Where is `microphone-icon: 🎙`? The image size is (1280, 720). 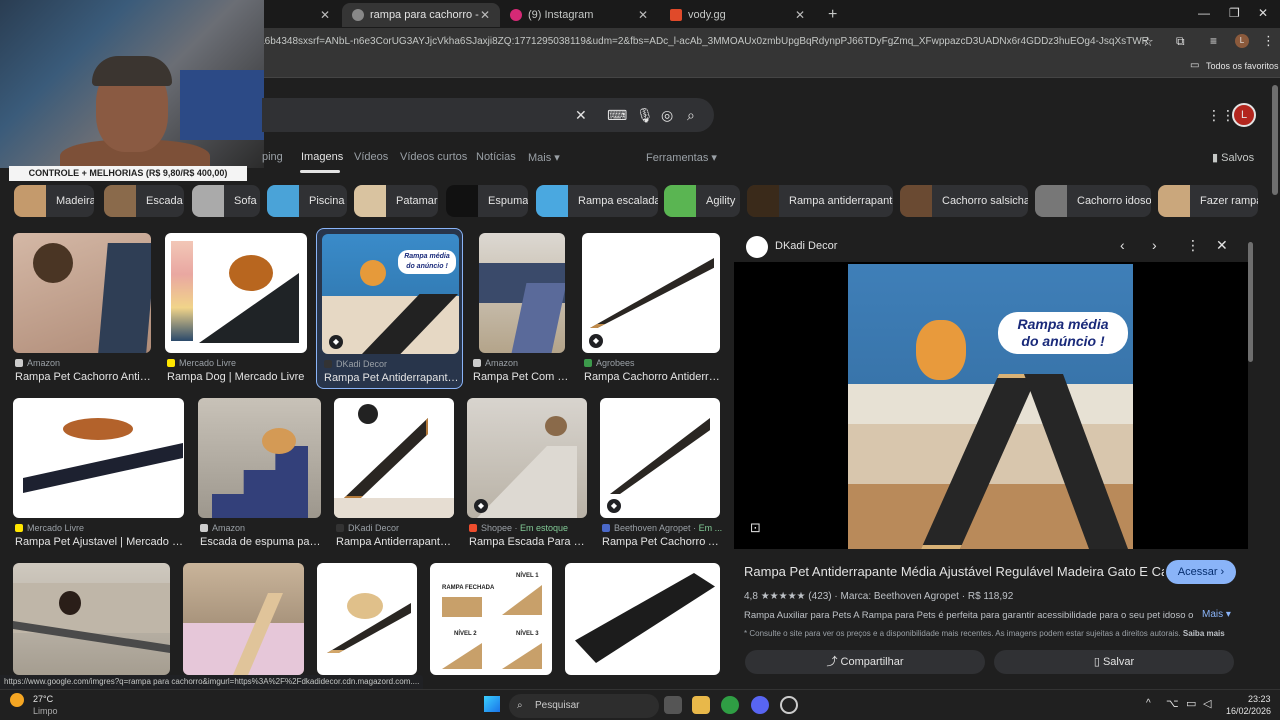
microphone-icon: 🎙 is located at coordinates (645, 115).